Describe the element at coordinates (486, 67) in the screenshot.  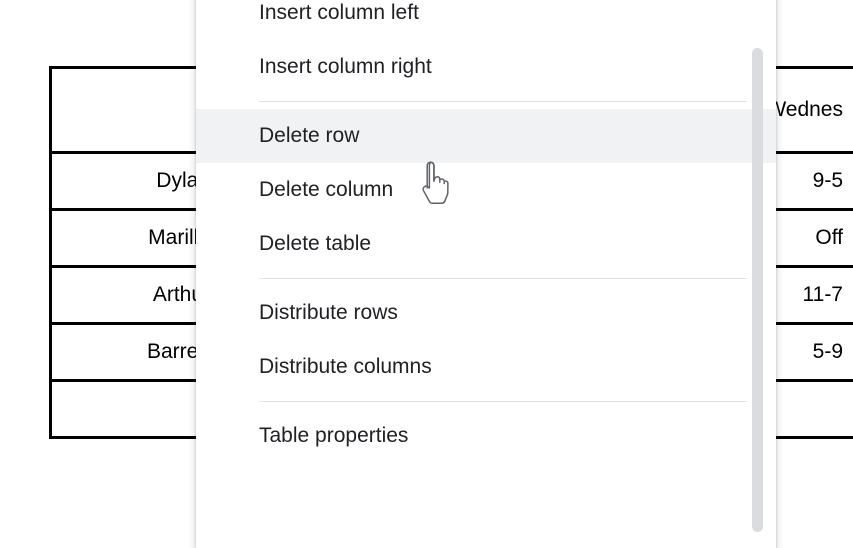
I see `menu-item-insert-column-right: Insert column right` at that location.